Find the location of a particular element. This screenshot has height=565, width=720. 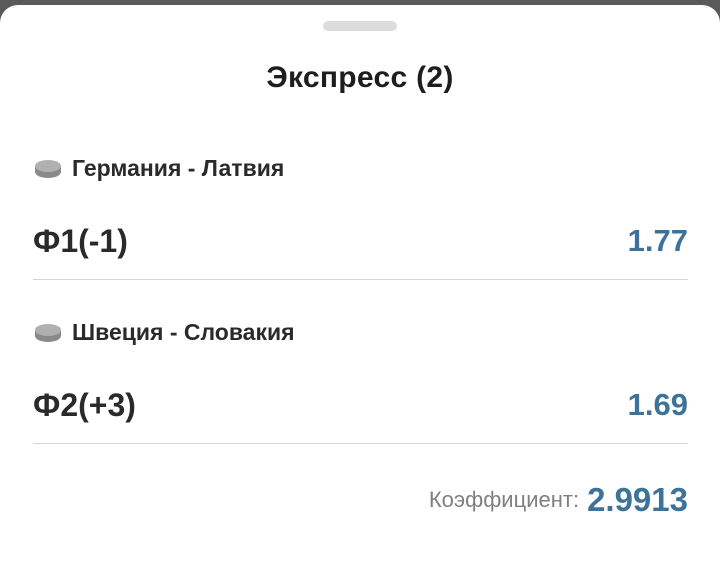

bet-event-2: Швеция - Словакия is located at coordinates (164, 332).